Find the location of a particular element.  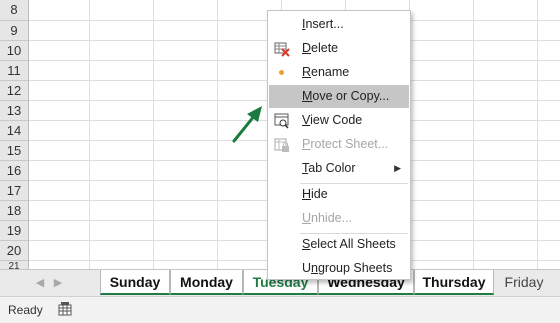

menu-item-tab-color: Tab Color ▶ is located at coordinates (339, 168).